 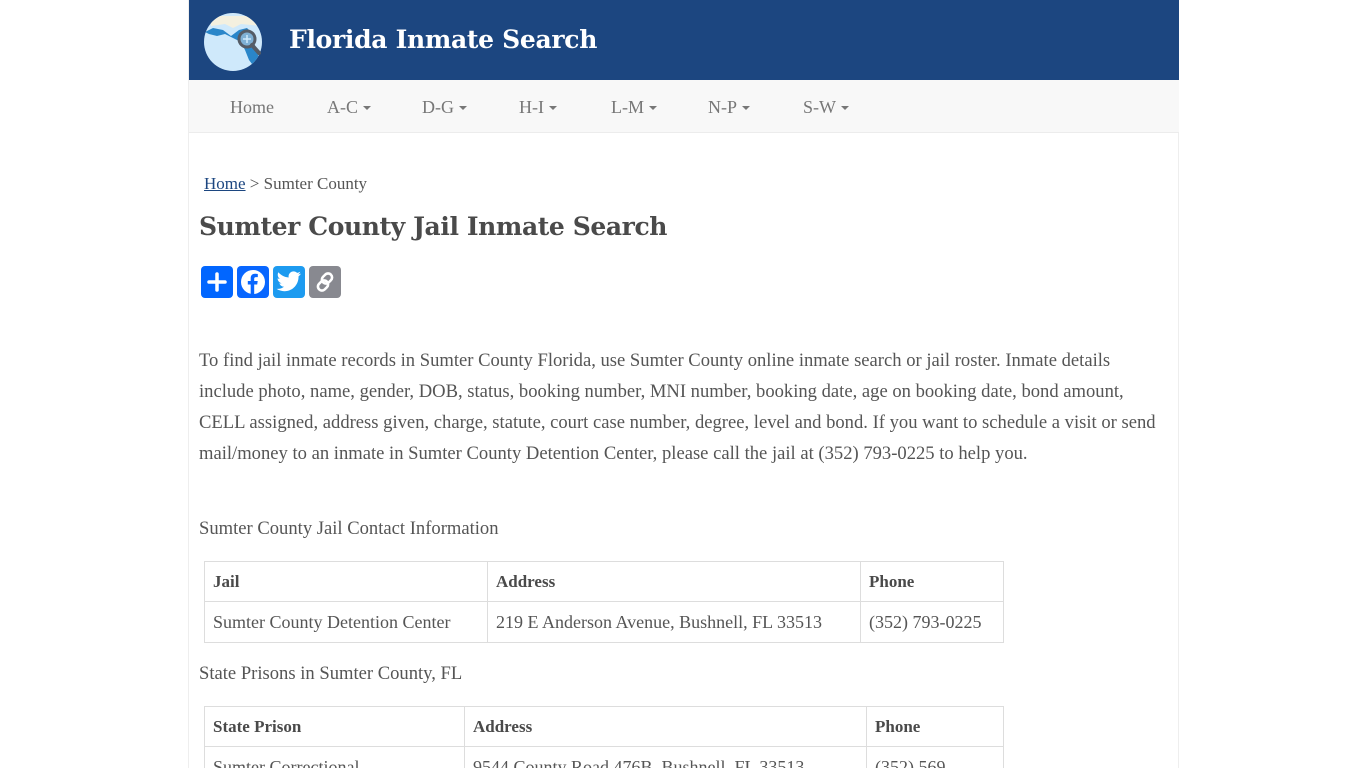 I want to click on nav-dropdown-n-p: N-P, so click(x=729, y=107).